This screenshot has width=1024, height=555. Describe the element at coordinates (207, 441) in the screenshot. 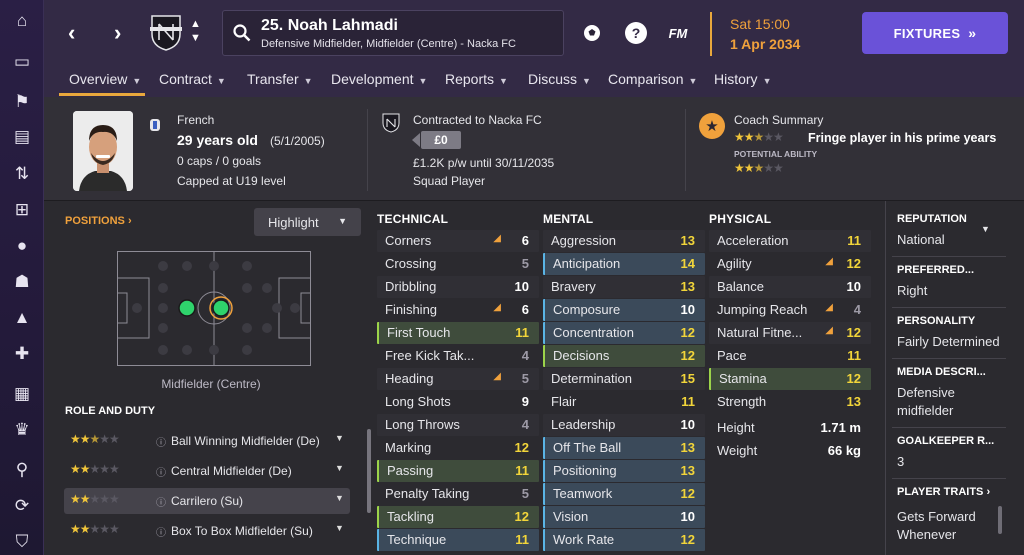

I see `role-row: ★★★★★ ⓘ Ball Winning Midfielder (De) ▼` at that location.